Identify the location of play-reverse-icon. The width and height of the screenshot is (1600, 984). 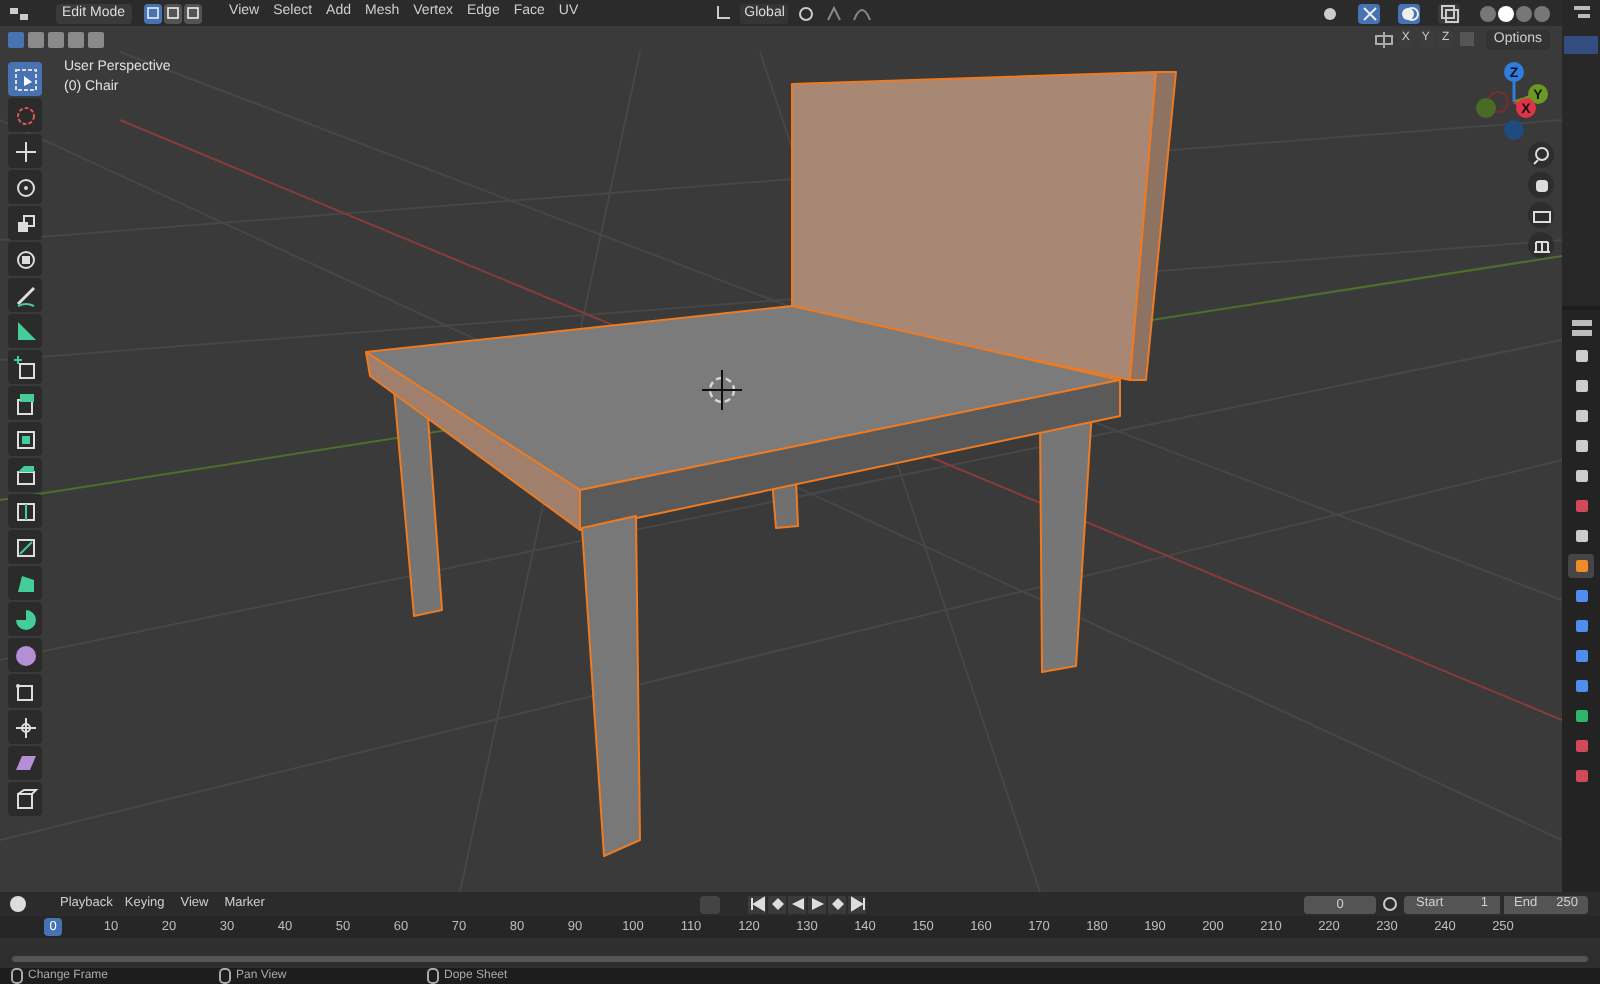
(797, 904).